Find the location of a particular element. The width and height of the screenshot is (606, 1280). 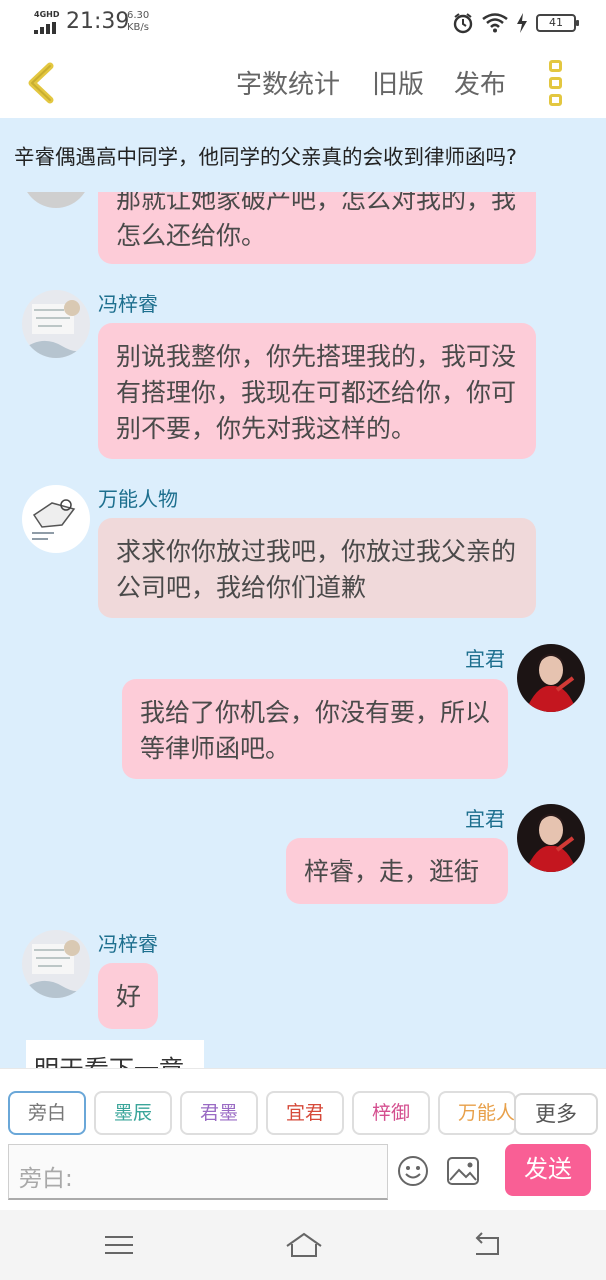

input-row: 旁白: 发送 is located at coordinates (303, 1176).